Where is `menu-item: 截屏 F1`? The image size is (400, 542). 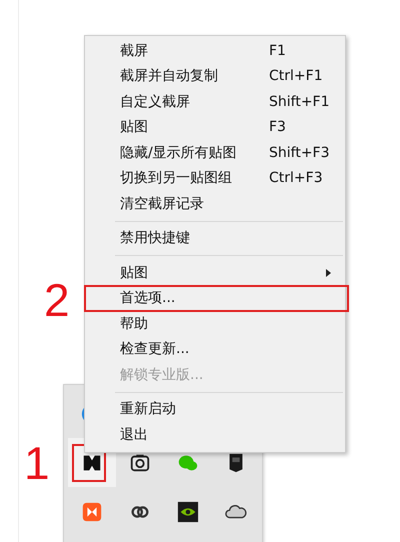
menu-item: 截屏 F1 is located at coordinates (215, 51).